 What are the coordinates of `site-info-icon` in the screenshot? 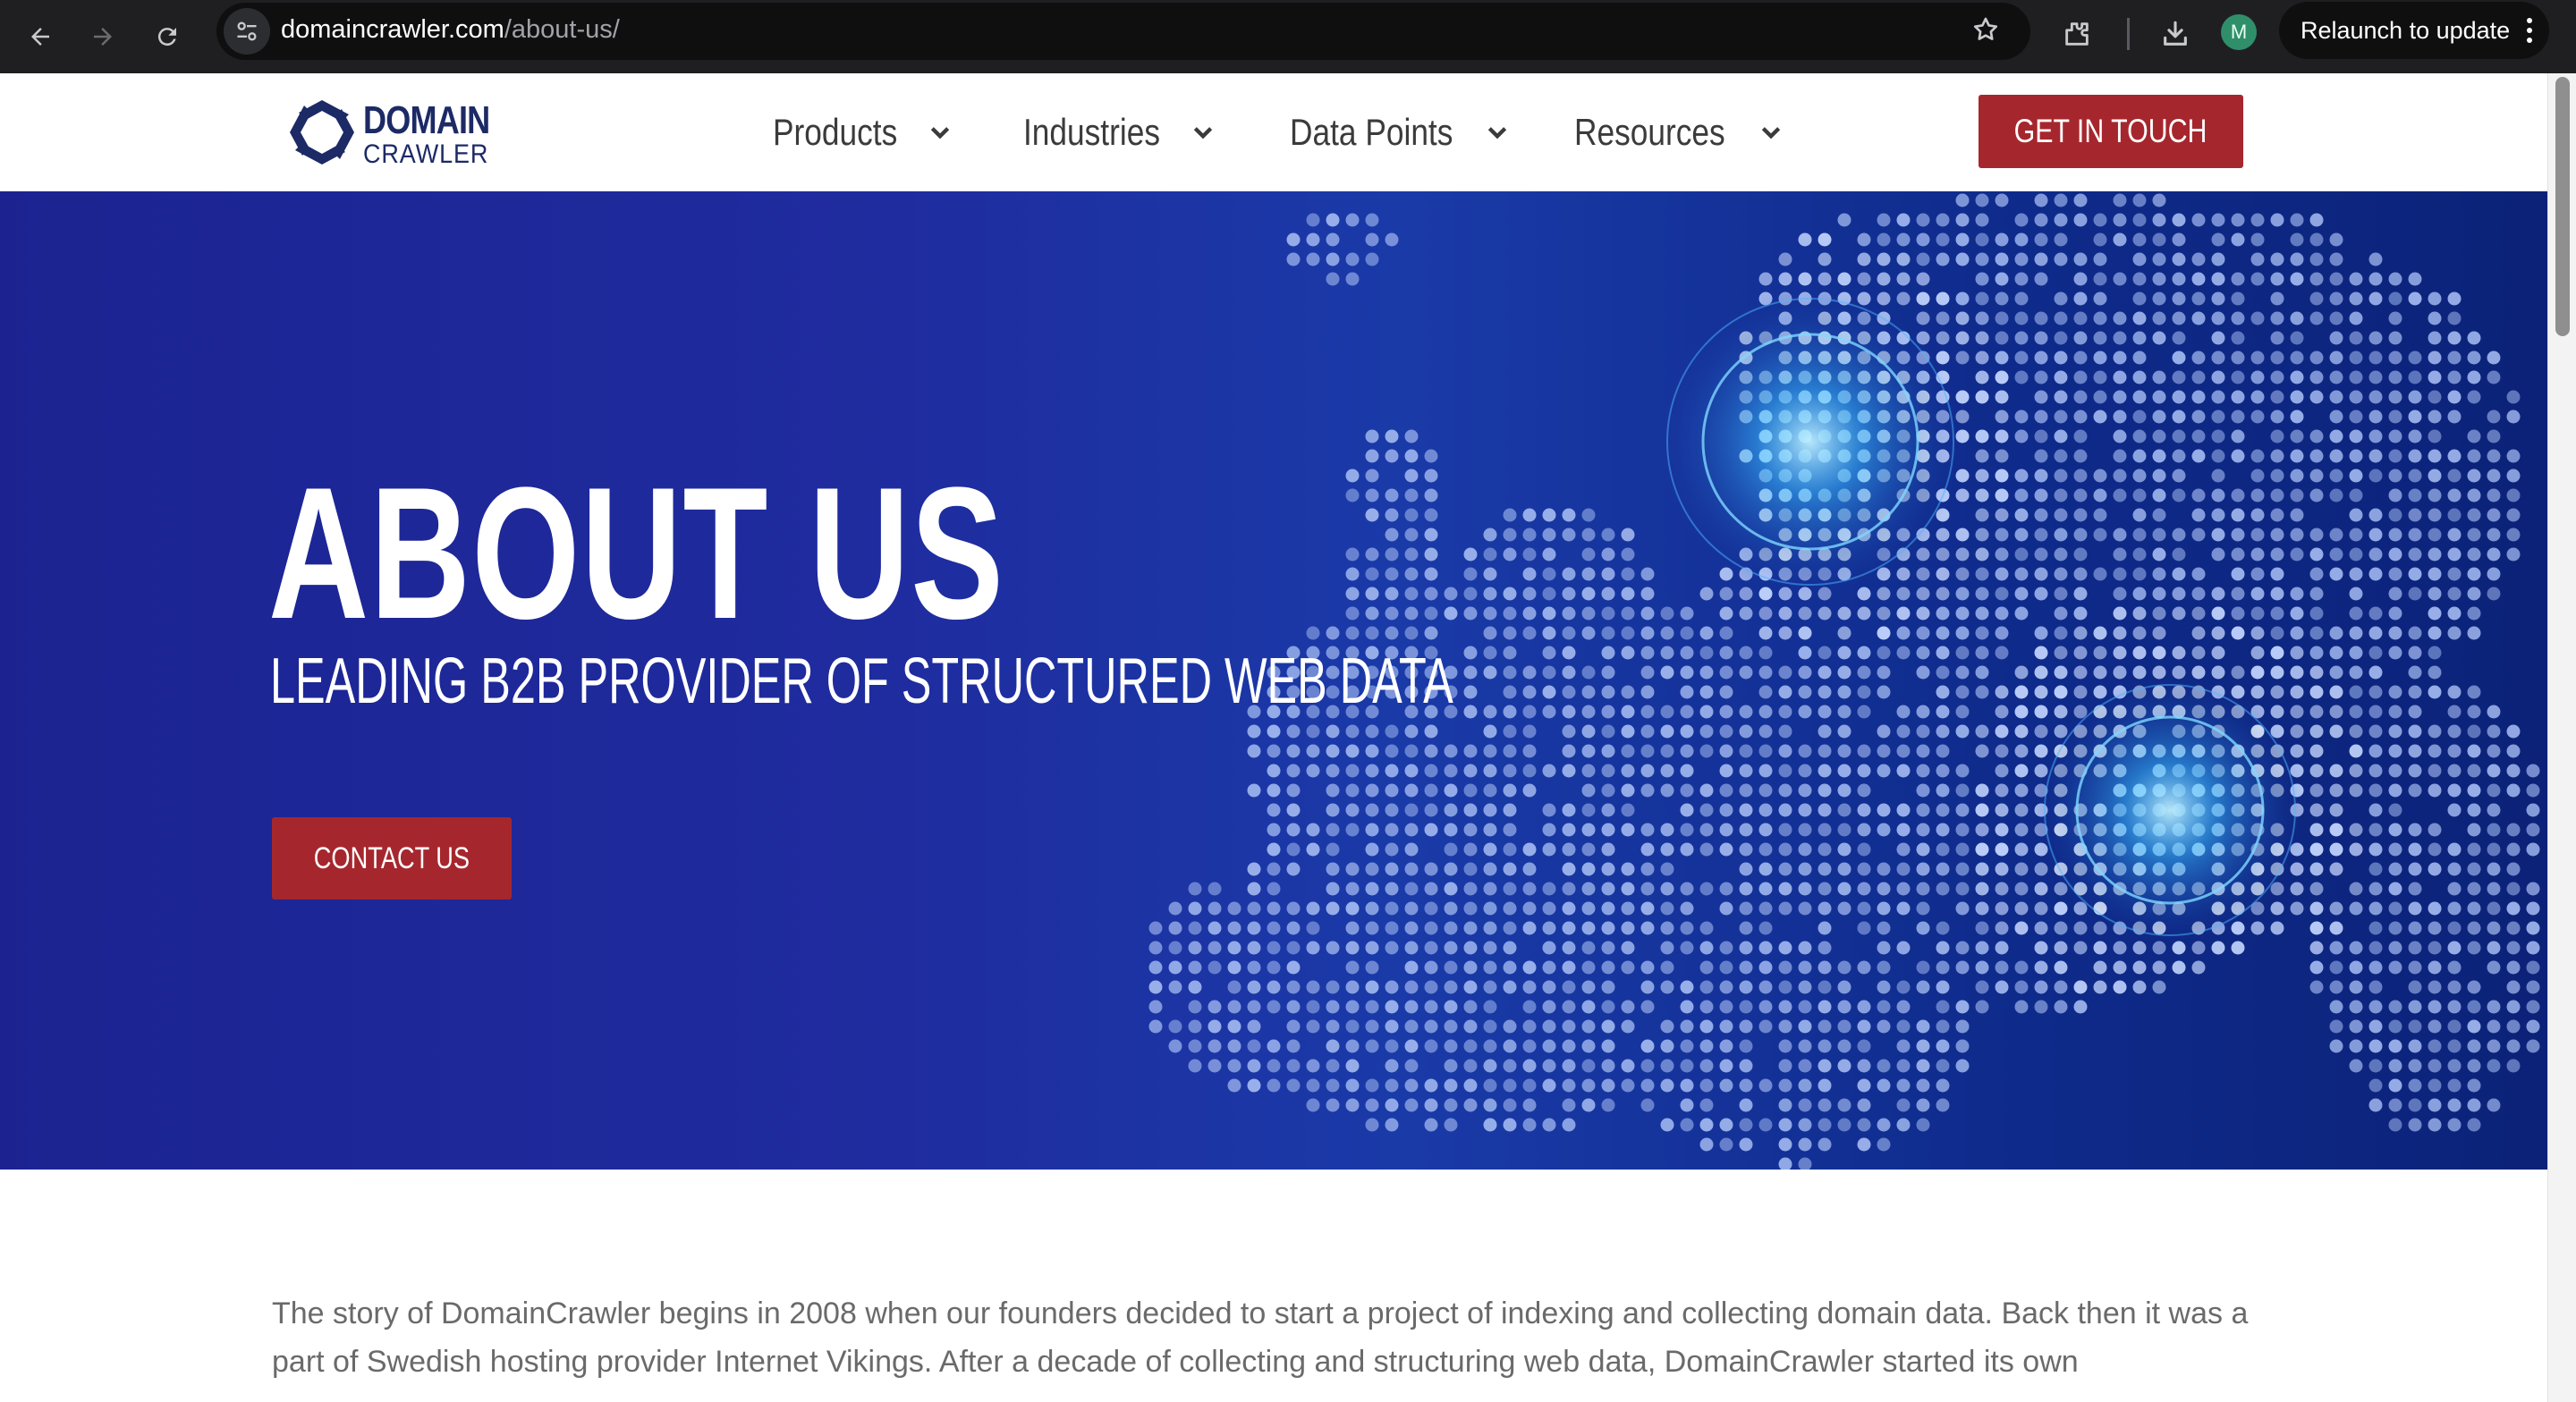 It's located at (247, 31).